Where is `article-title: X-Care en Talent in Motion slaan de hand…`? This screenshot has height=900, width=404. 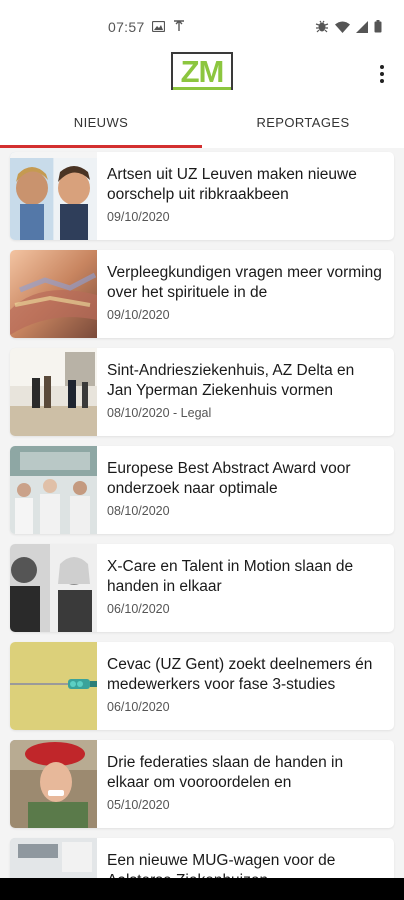
article-title: X-Care en Talent in Motion slaan de hand… is located at coordinates (230, 576).